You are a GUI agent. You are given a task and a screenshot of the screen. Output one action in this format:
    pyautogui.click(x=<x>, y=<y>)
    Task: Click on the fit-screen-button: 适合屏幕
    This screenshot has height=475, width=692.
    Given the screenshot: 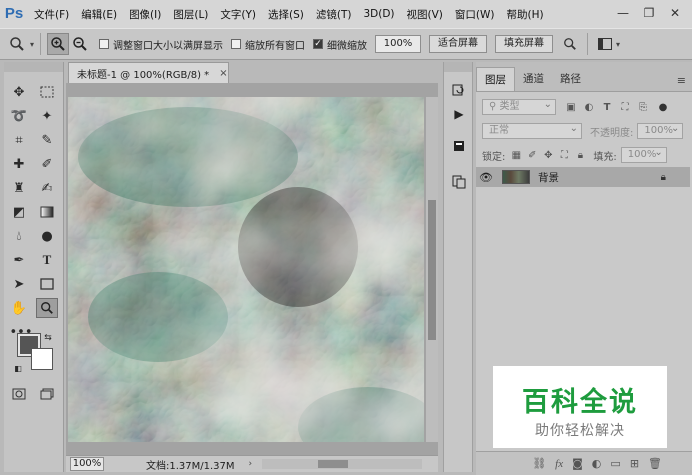 What is the action you would take?
    pyautogui.click(x=458, y=44)
    